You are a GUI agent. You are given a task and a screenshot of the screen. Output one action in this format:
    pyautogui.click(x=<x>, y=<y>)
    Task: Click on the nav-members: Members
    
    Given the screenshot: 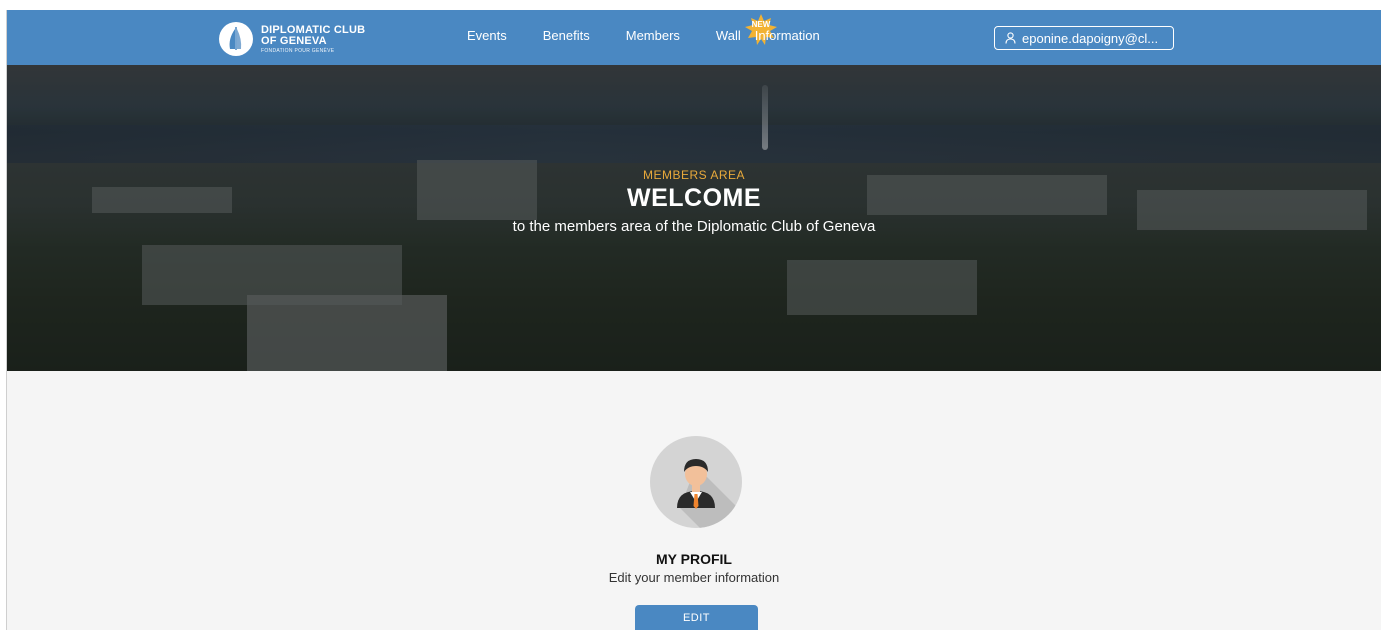 What is the action you would take?
    pyautogui.click(x=653, y=35)
    